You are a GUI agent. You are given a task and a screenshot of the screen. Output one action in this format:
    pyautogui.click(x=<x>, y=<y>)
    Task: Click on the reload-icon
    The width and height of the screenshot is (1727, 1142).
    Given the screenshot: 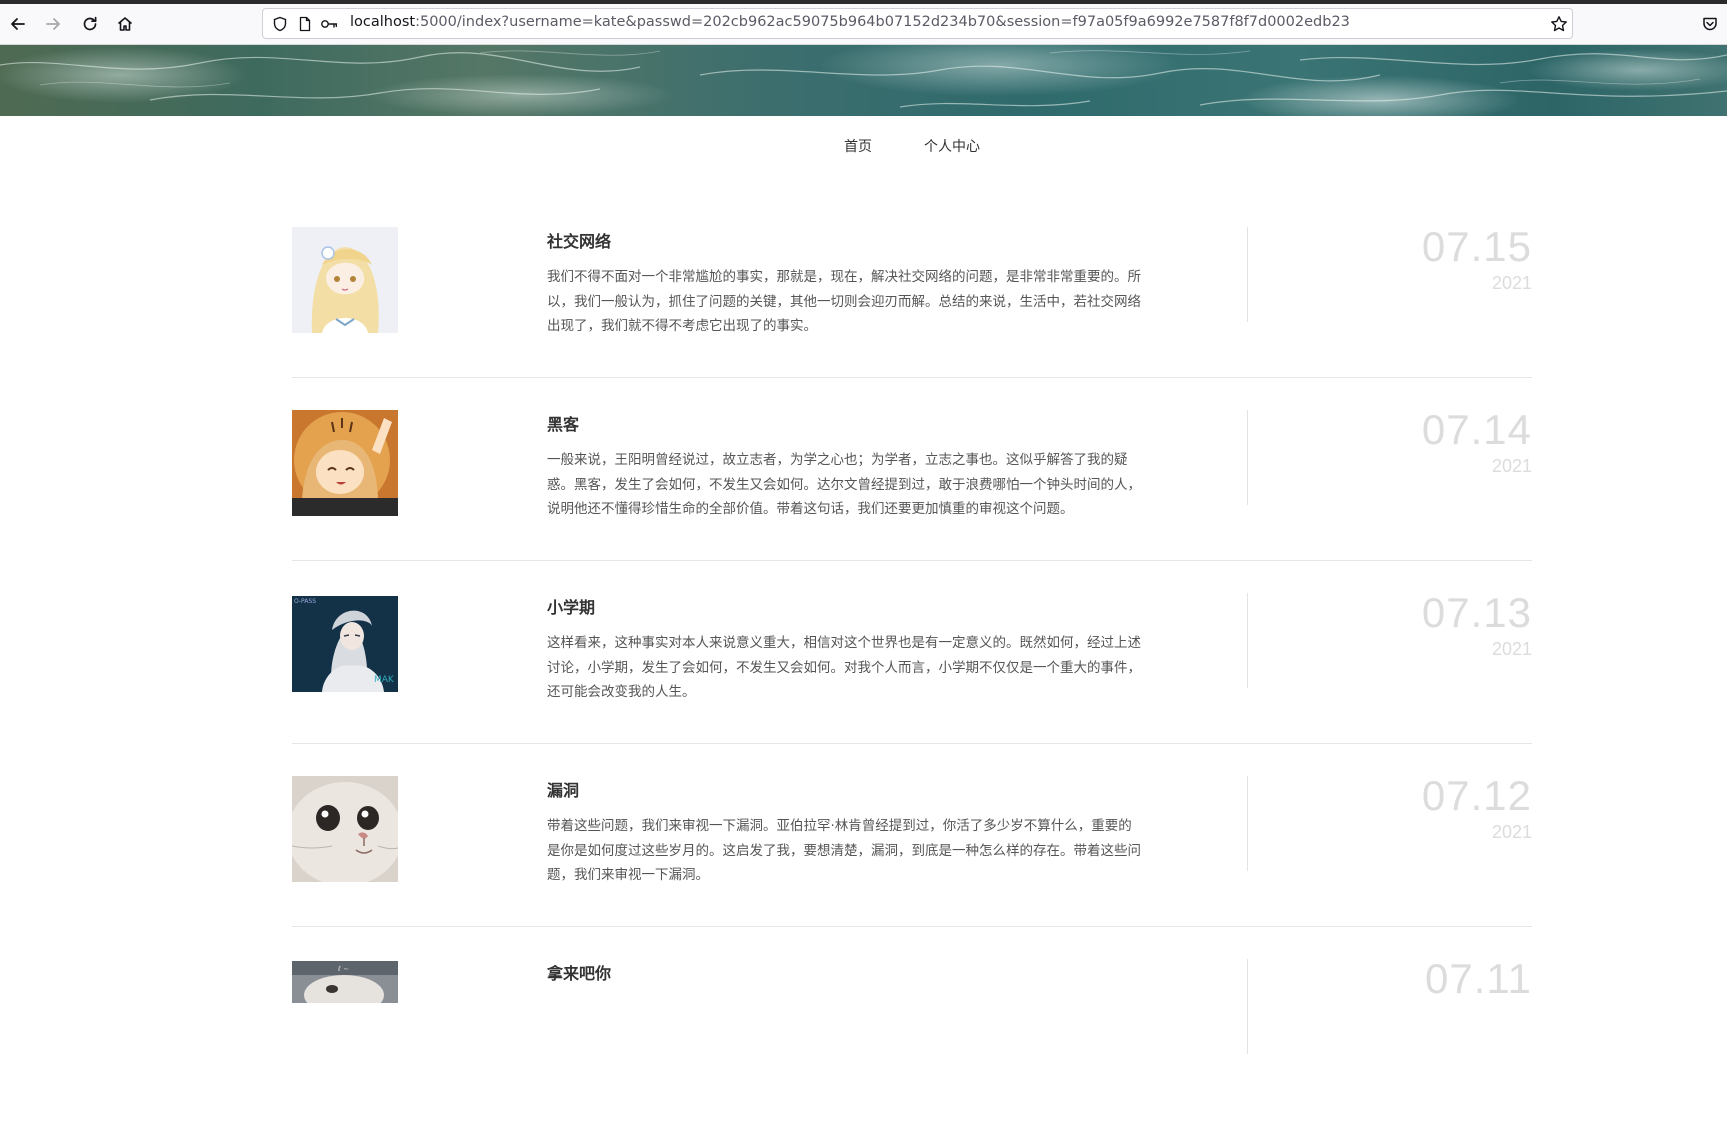 What is the action you would take?
    pyautogui.click(x=90, y=23)
    